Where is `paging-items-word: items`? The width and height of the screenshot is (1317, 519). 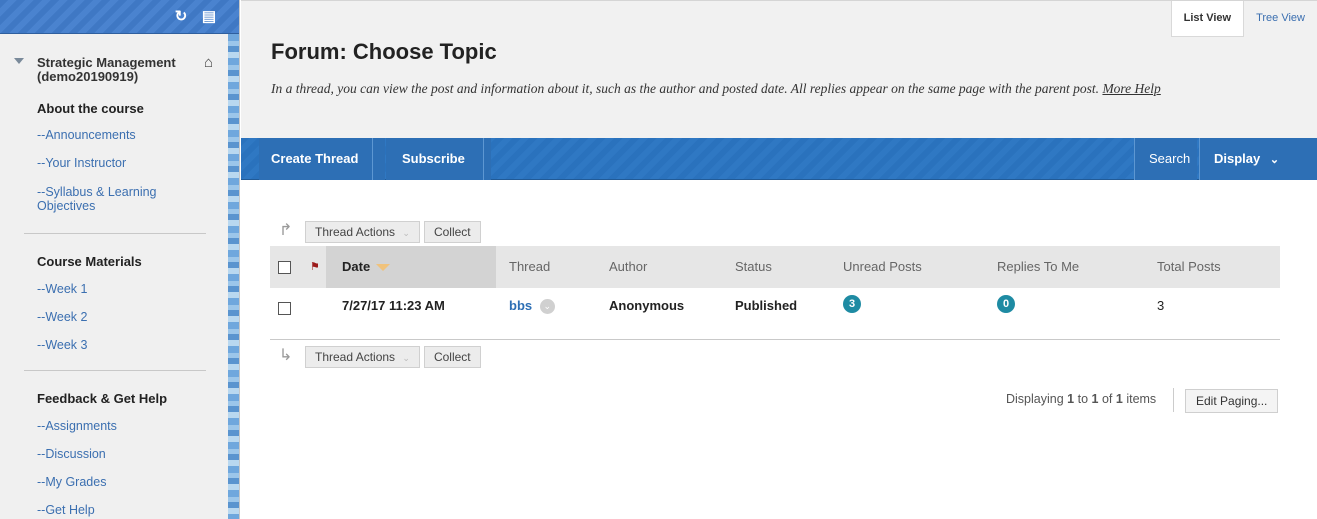
paging-items-word: items is located at coordinates (1141, 399).